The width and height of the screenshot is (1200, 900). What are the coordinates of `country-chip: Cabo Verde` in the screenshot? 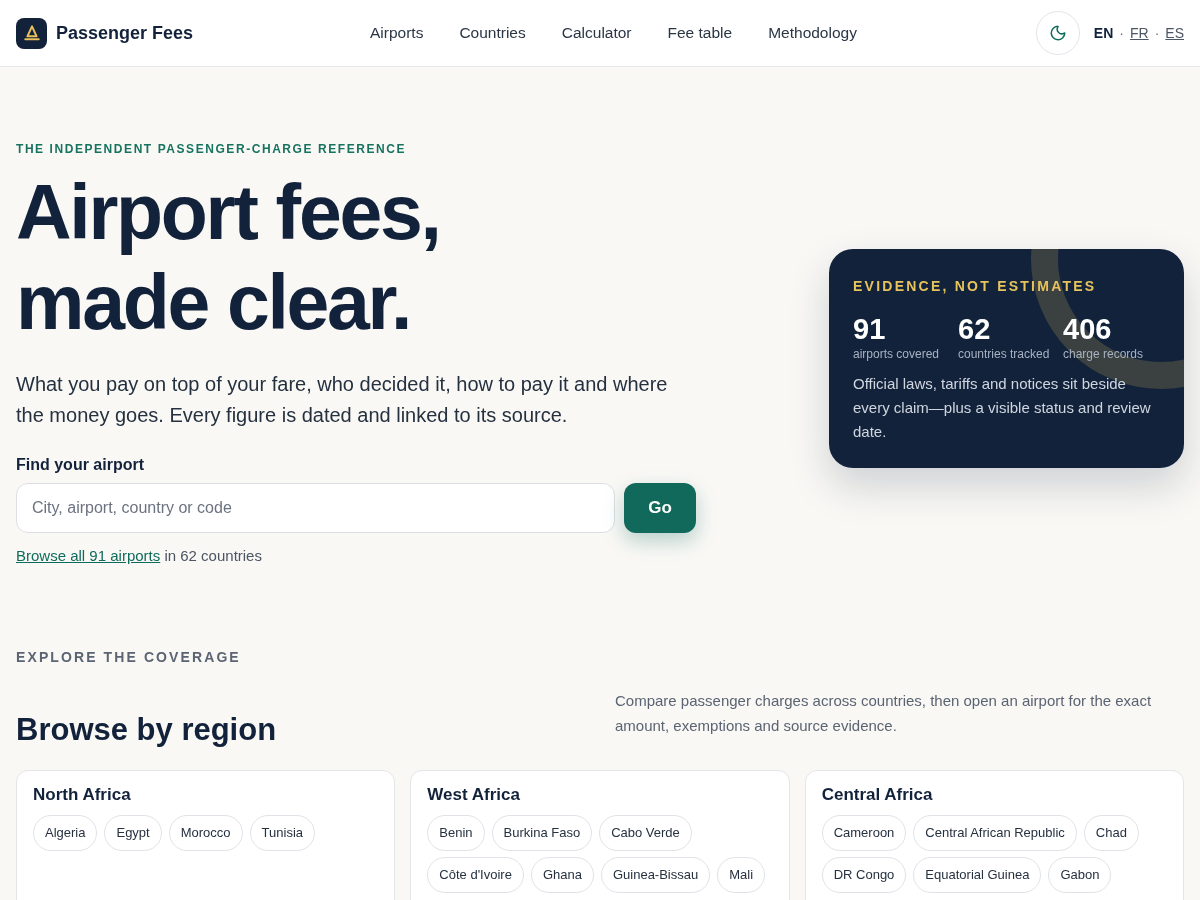 It's located at (645, 833).